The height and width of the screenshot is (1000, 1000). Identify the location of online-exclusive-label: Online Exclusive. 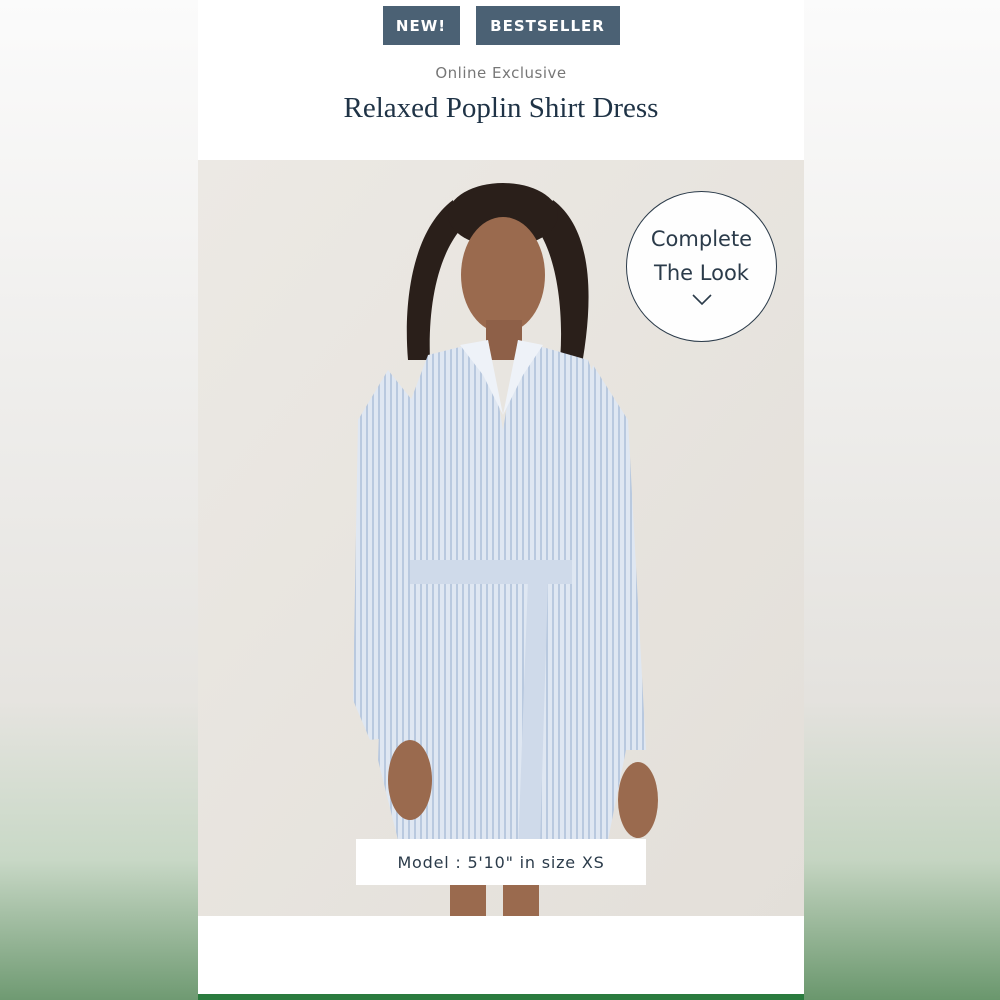
(501, 73).